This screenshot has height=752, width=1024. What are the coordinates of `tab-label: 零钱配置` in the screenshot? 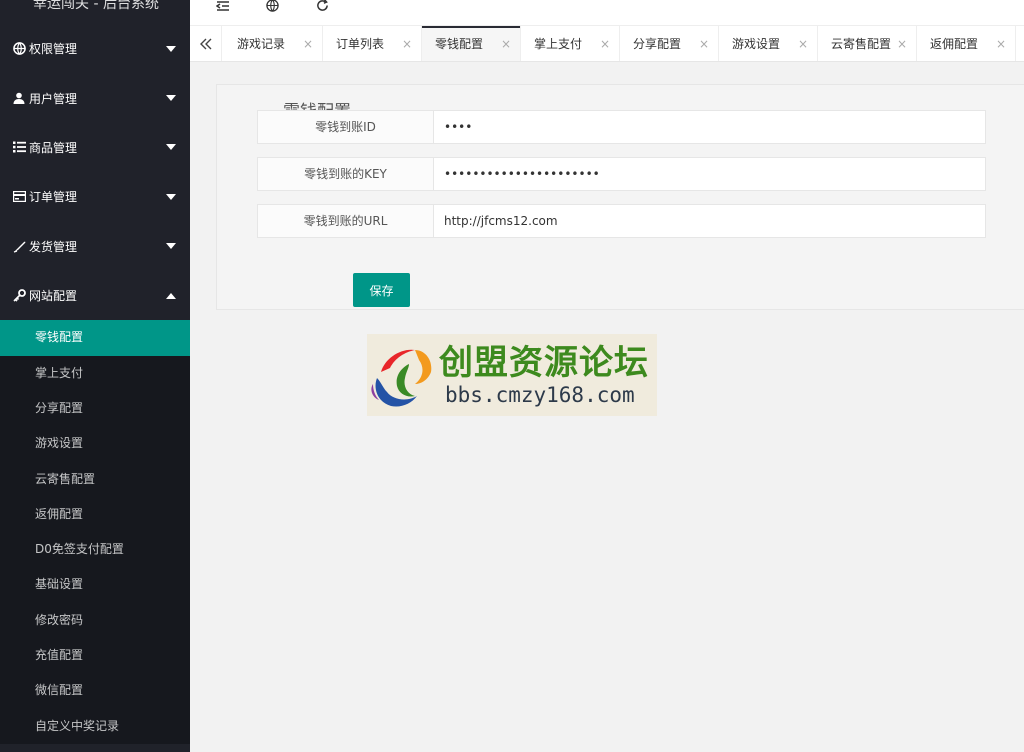 It's located at (459, 44).